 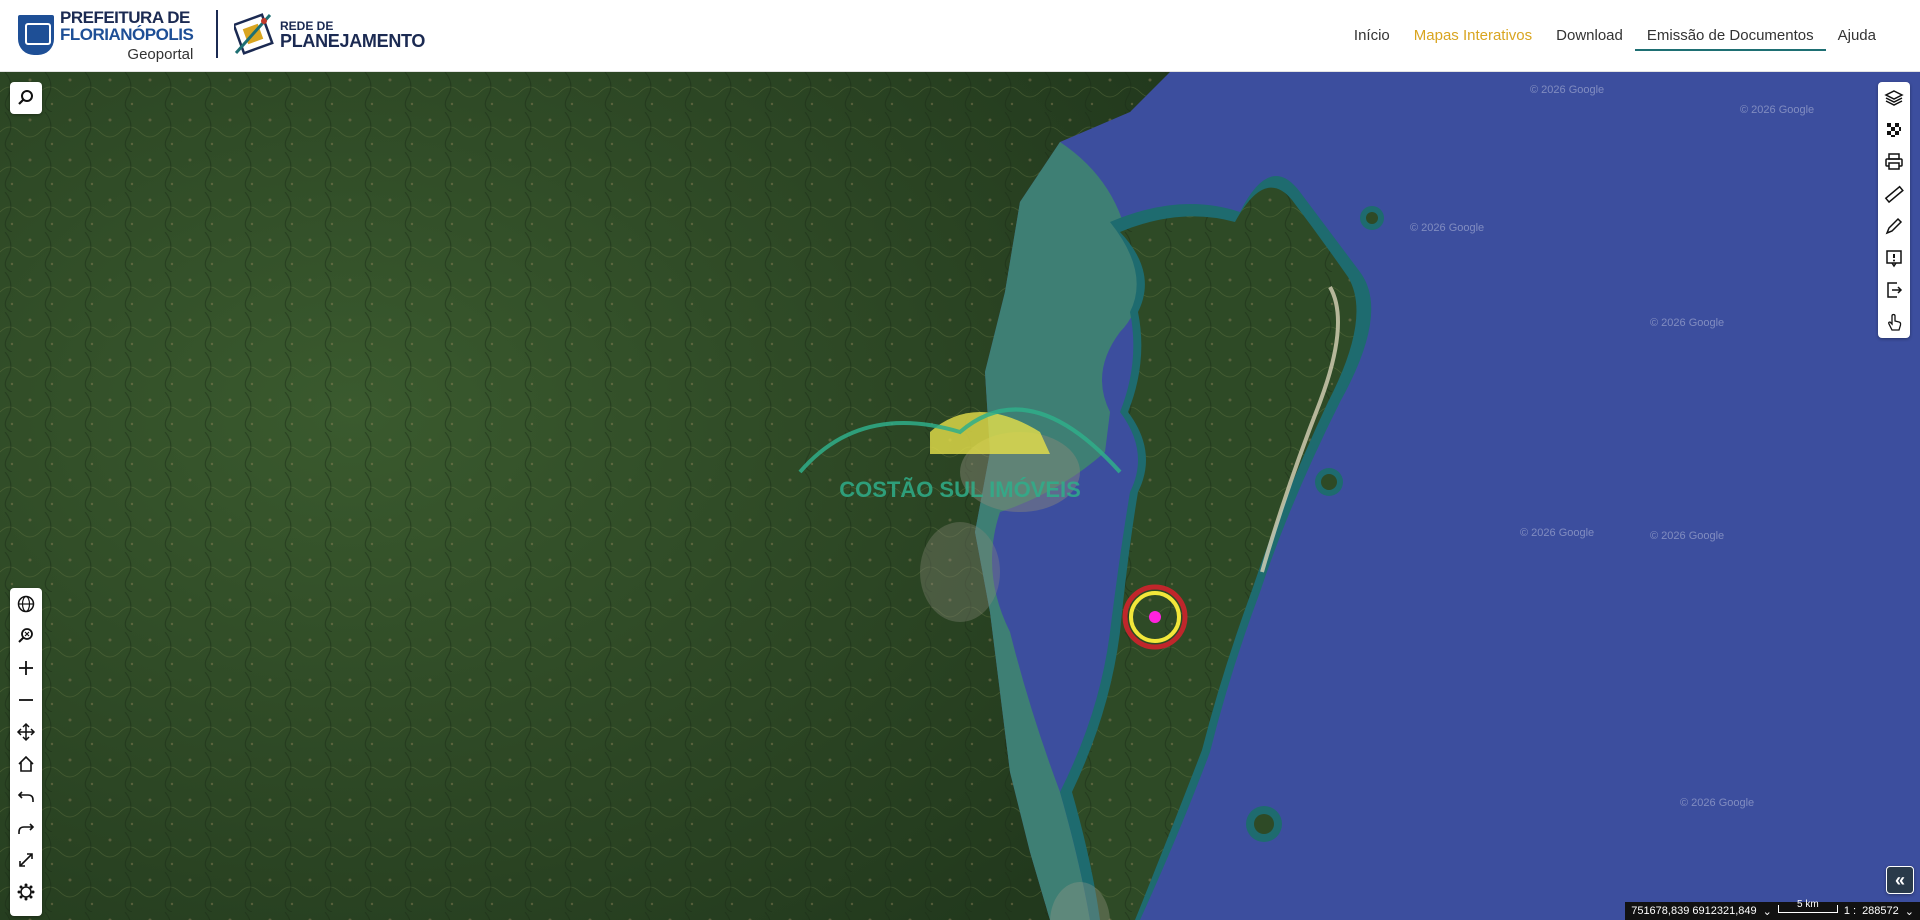 I want to click on rede-planejamento-logo: REDE DE PLANEJAMENTO, so click(x=329, y=35).